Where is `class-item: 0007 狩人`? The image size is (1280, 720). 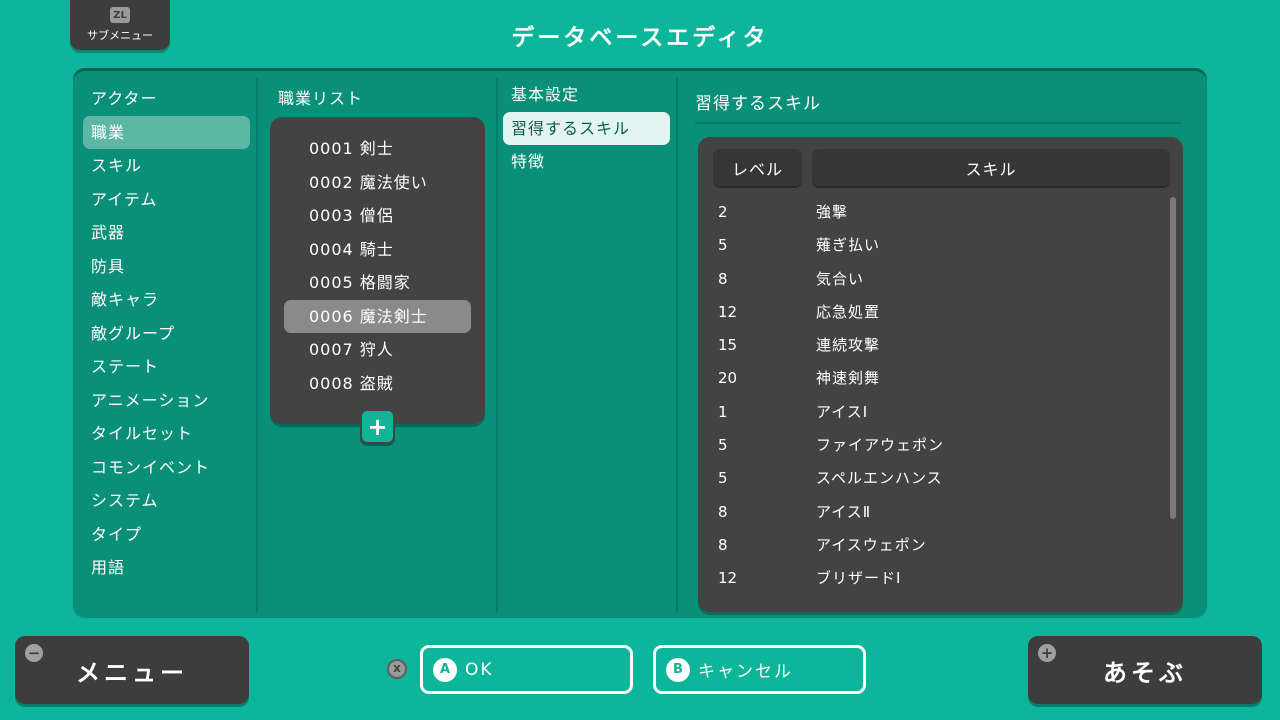
class-item: 0007 狩人 is located at coordinates (377, 350).